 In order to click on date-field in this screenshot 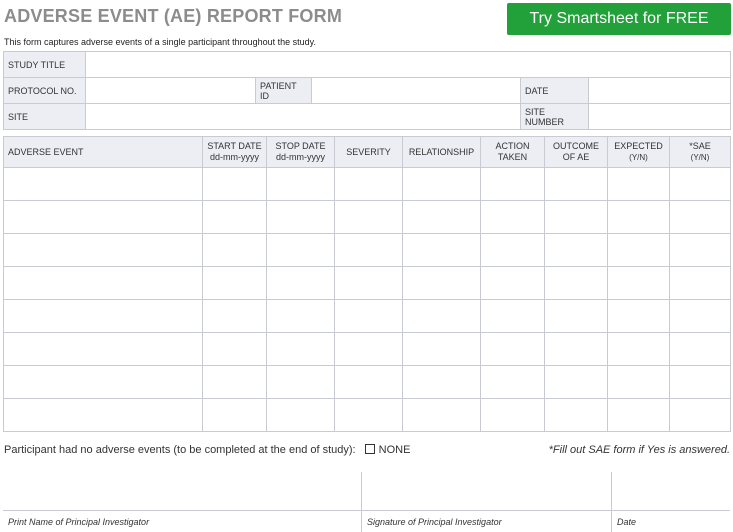, I will do `click(659, 90)`.